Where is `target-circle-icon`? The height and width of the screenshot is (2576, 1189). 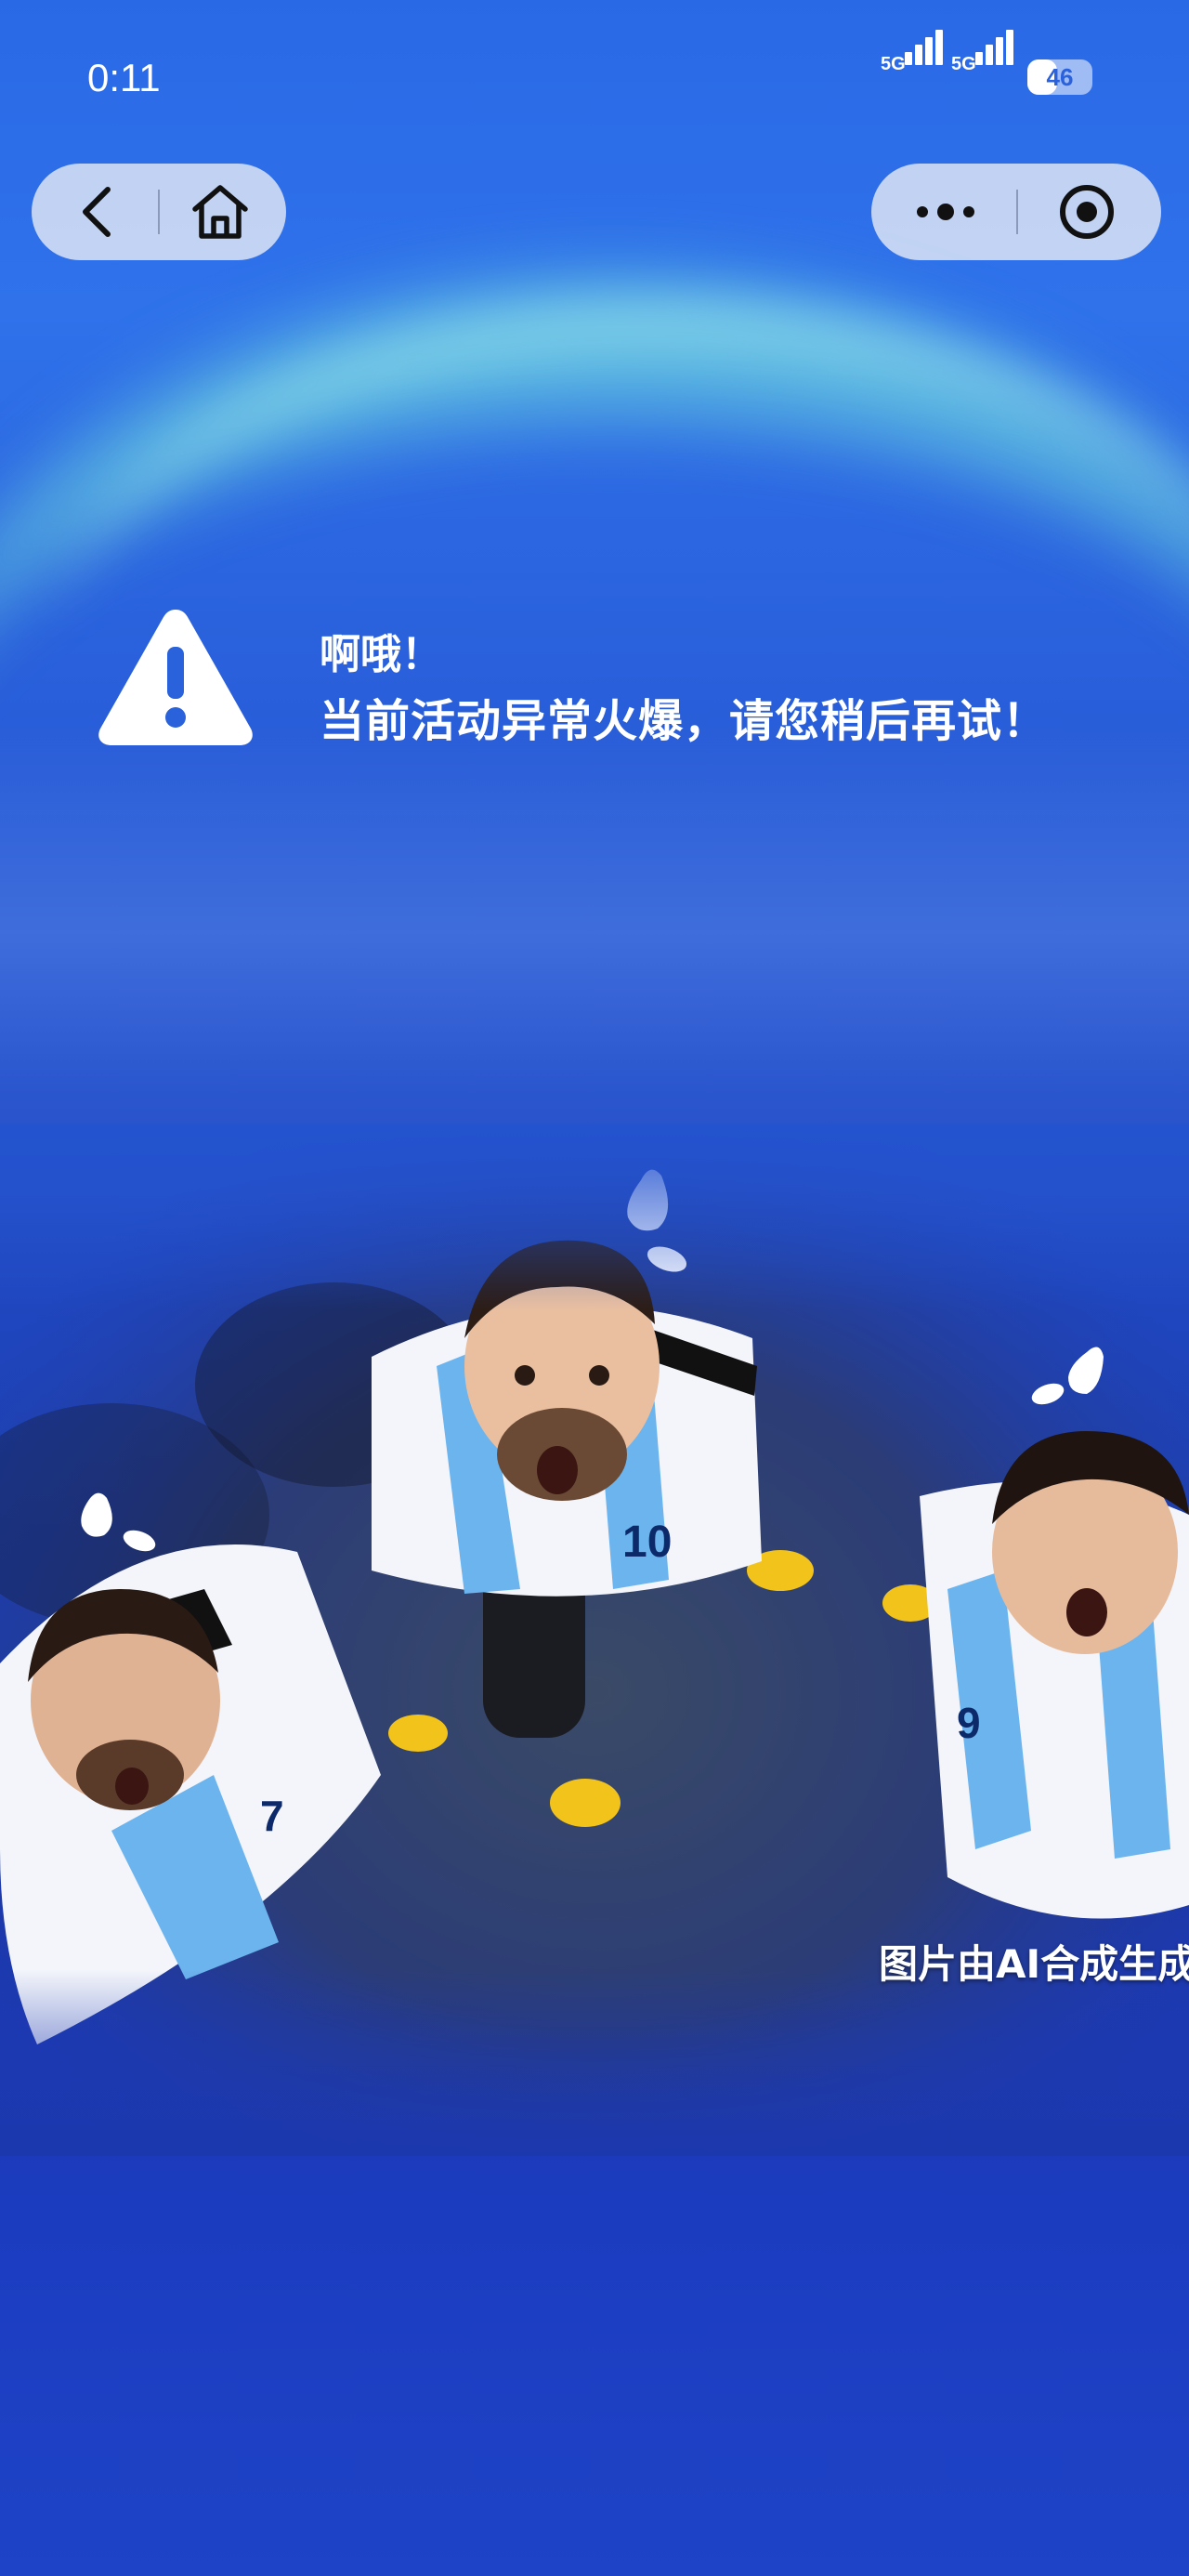 target-circle-icon is located at coordinates (1087, 212).